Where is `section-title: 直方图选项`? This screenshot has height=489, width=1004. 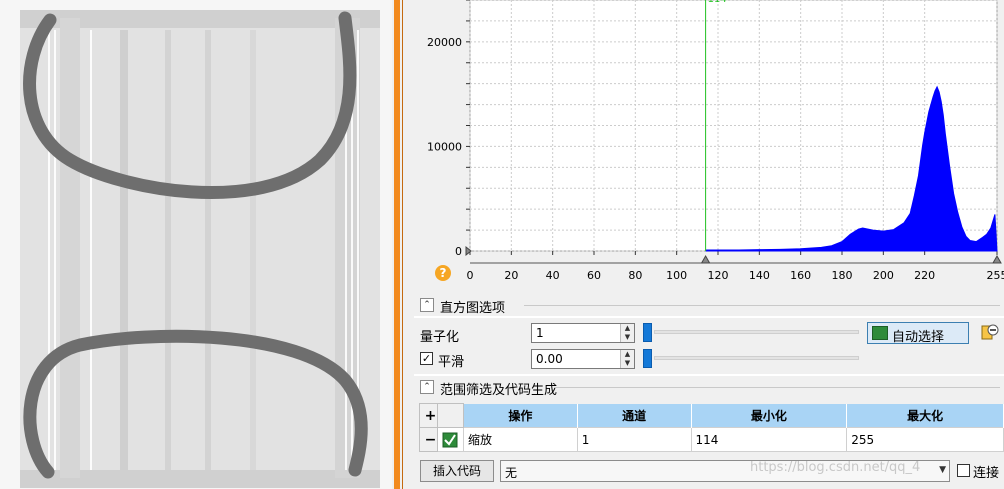 section-title: 直方图选项 is located at coordinates (473, 308).